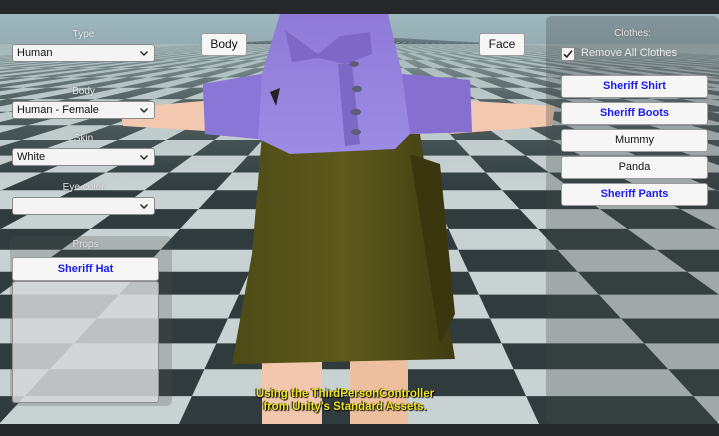 This screenshot has height=436, width=719. Describe the element at coordinates (83, 34) in the screenshot. I see `type-label: Type` at that location.